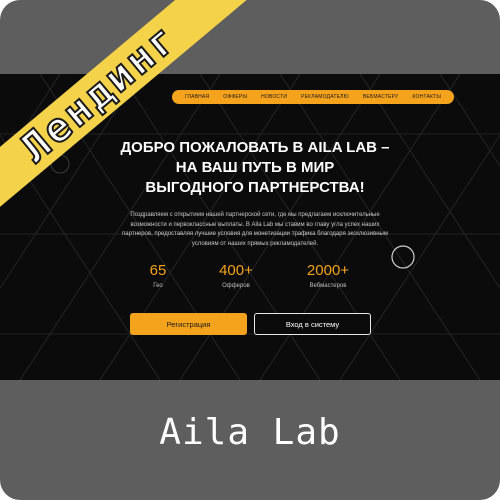 The width and height of the screenshot is (500, 500). What do you see at coordinates (312, 324) in the screenshot?
I see `login-button: Вход в систему` at bounding box center [312, 324].